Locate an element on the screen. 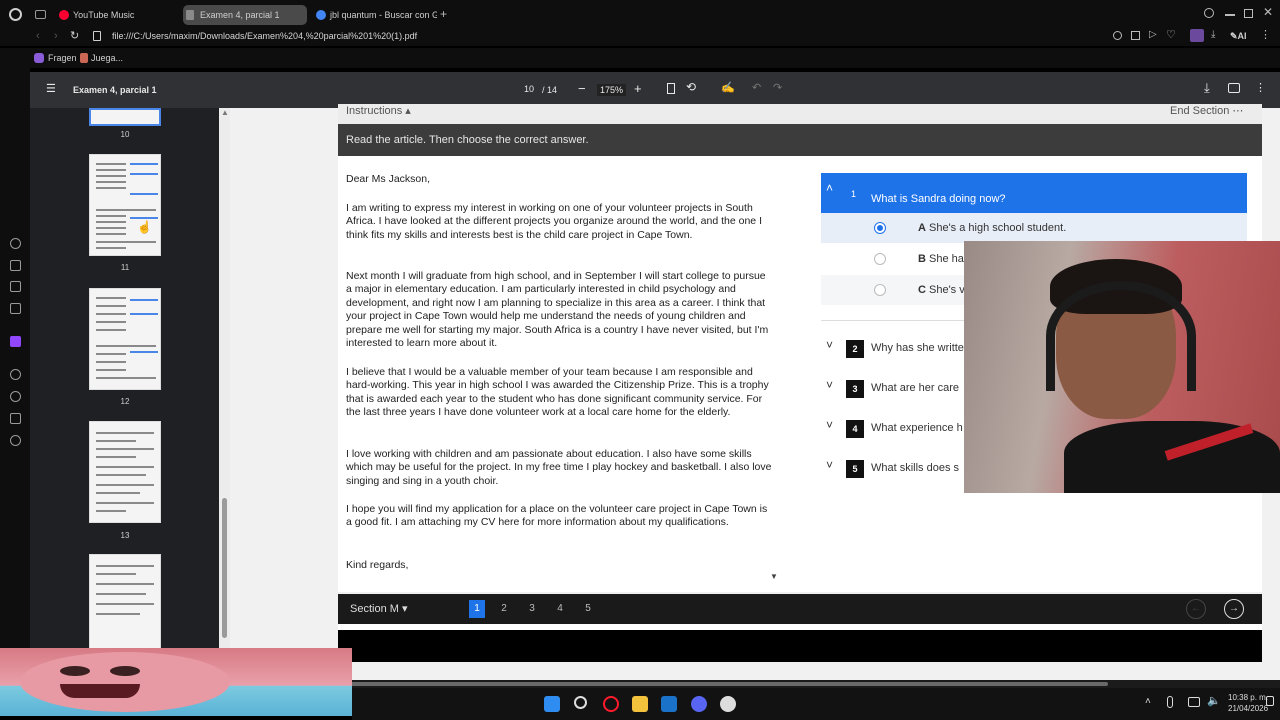 This screenshot has width=1280, height=720. tab-youtube-music: YouTube Music is located at coordinates (118, 15).